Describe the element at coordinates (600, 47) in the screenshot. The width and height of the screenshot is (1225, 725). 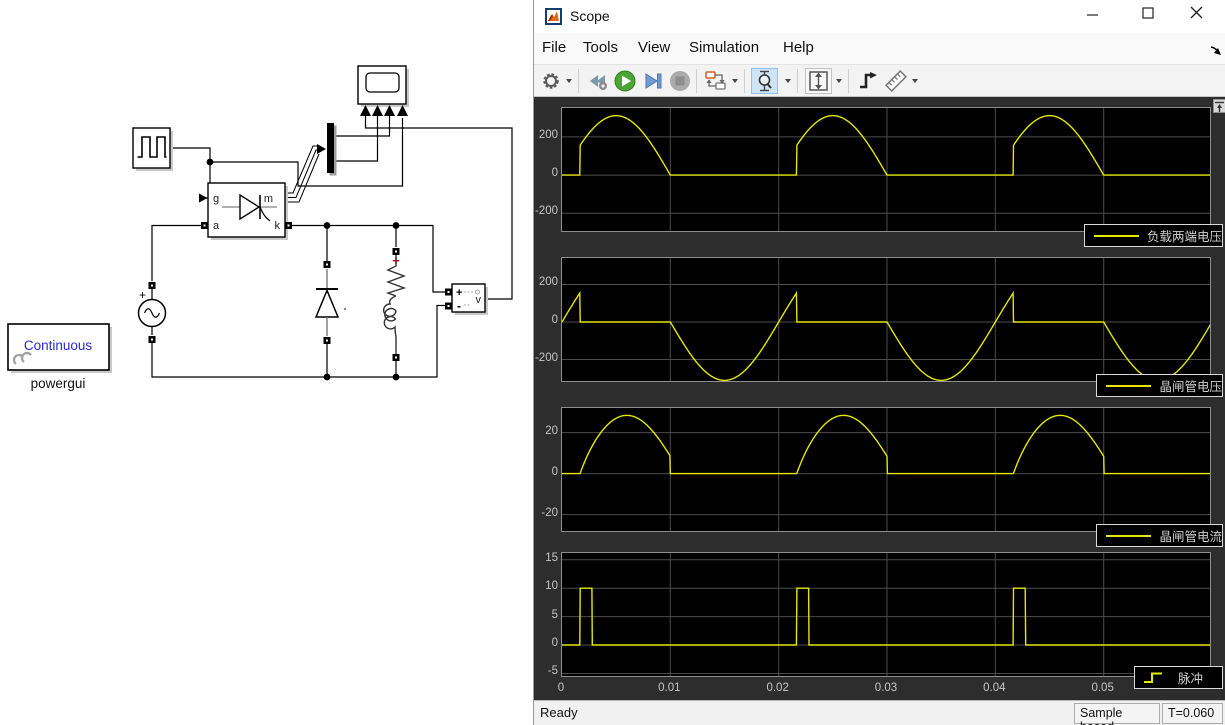
I see `menu-tools: Tools` at that location.